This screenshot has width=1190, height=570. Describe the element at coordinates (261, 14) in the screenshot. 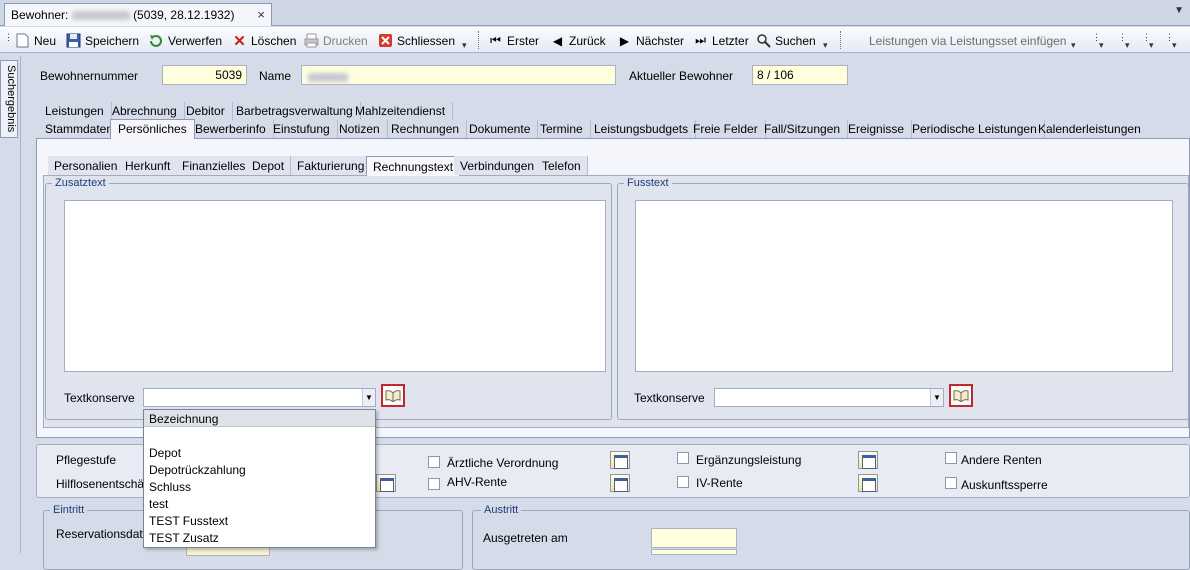

I see `close-tab-icon: ×` at that location.